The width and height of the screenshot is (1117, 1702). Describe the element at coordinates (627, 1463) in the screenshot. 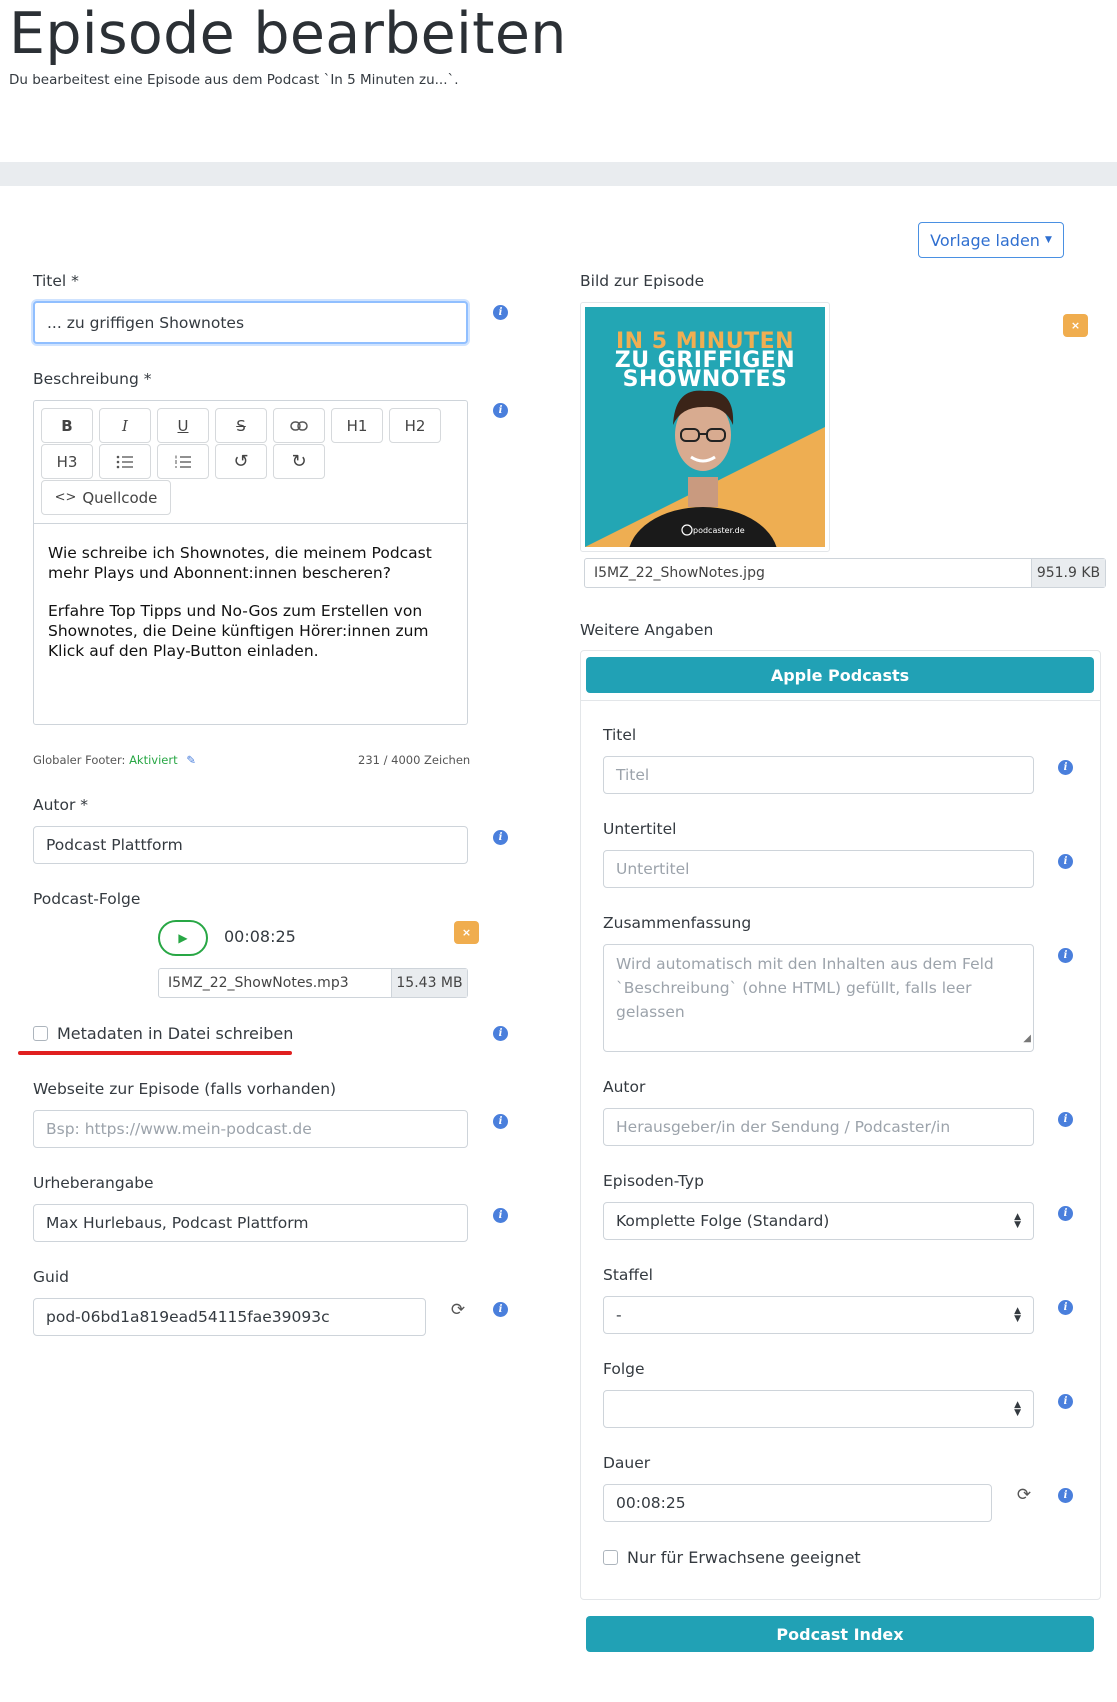

I see `duration-label: Dauer` at that location.